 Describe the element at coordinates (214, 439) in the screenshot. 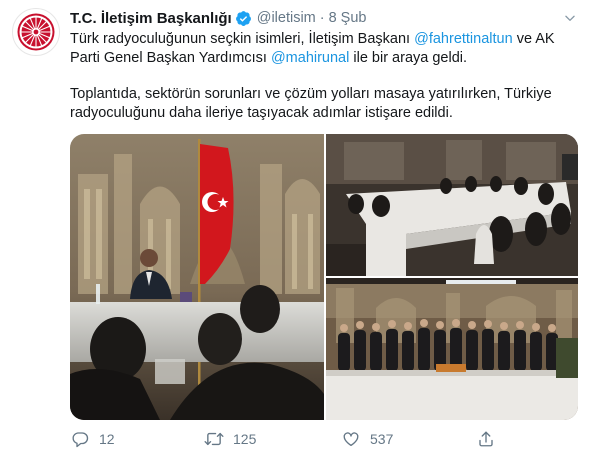

I see `retweet-icon` at that location.